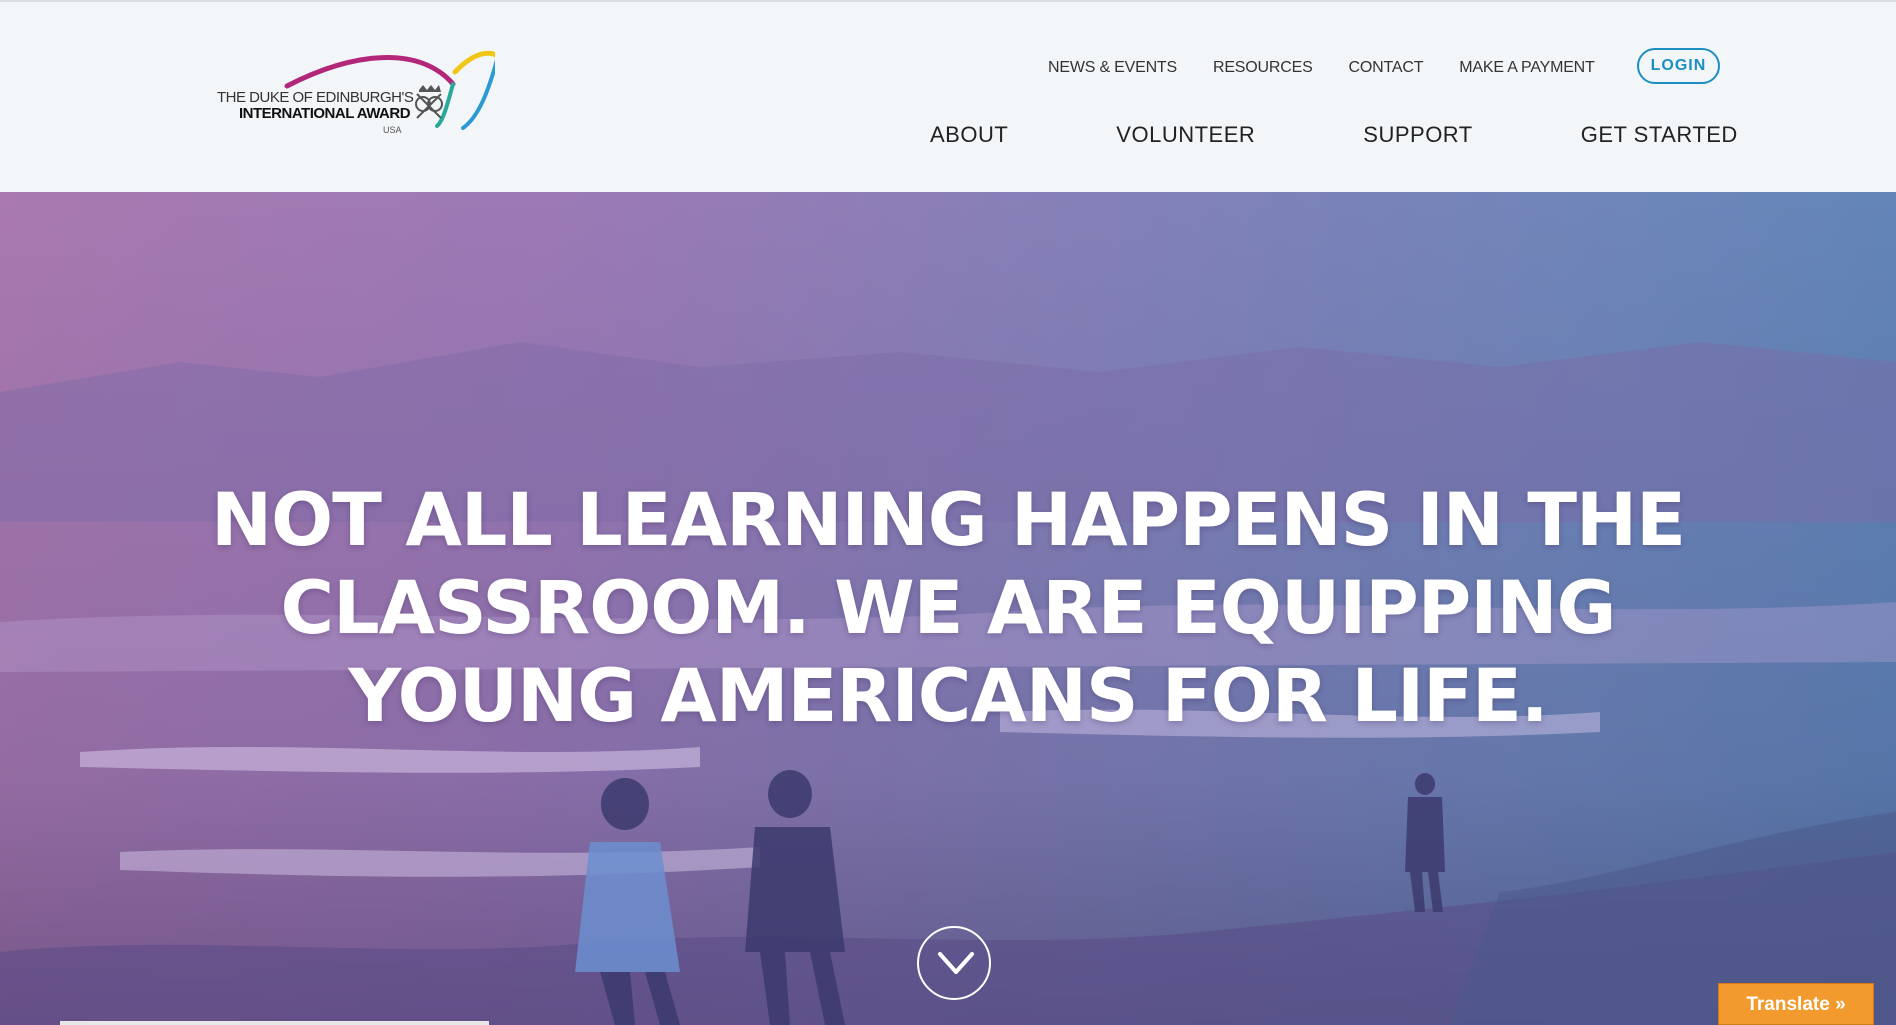  Describe the element at coordinates (1185, 135) in the screenshot. I see `nav-link-volunteer: VOLUNTEER` at that location.